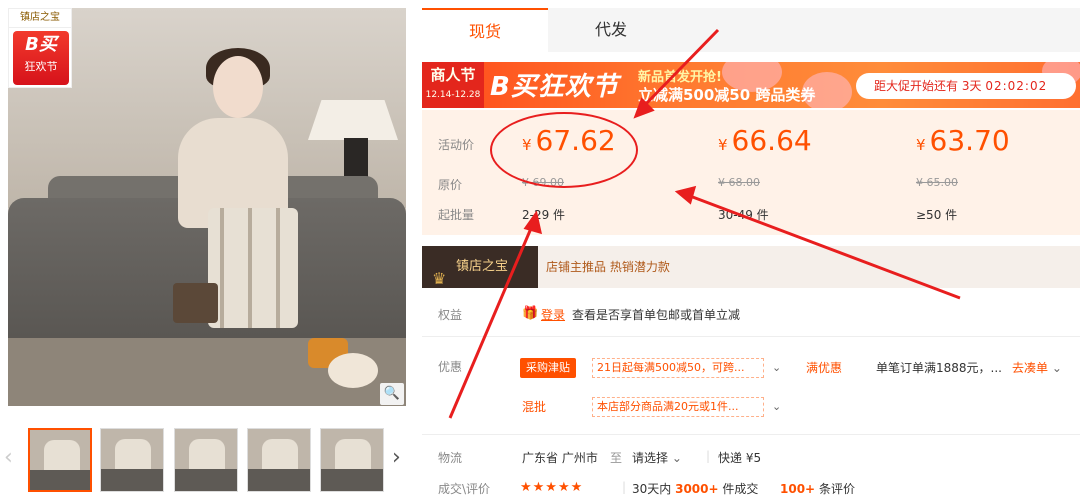 Image resolution: width=1080 pixels, height=502 pixels. I want to click on reviews-label: 成交\评价, so click(464, 489).